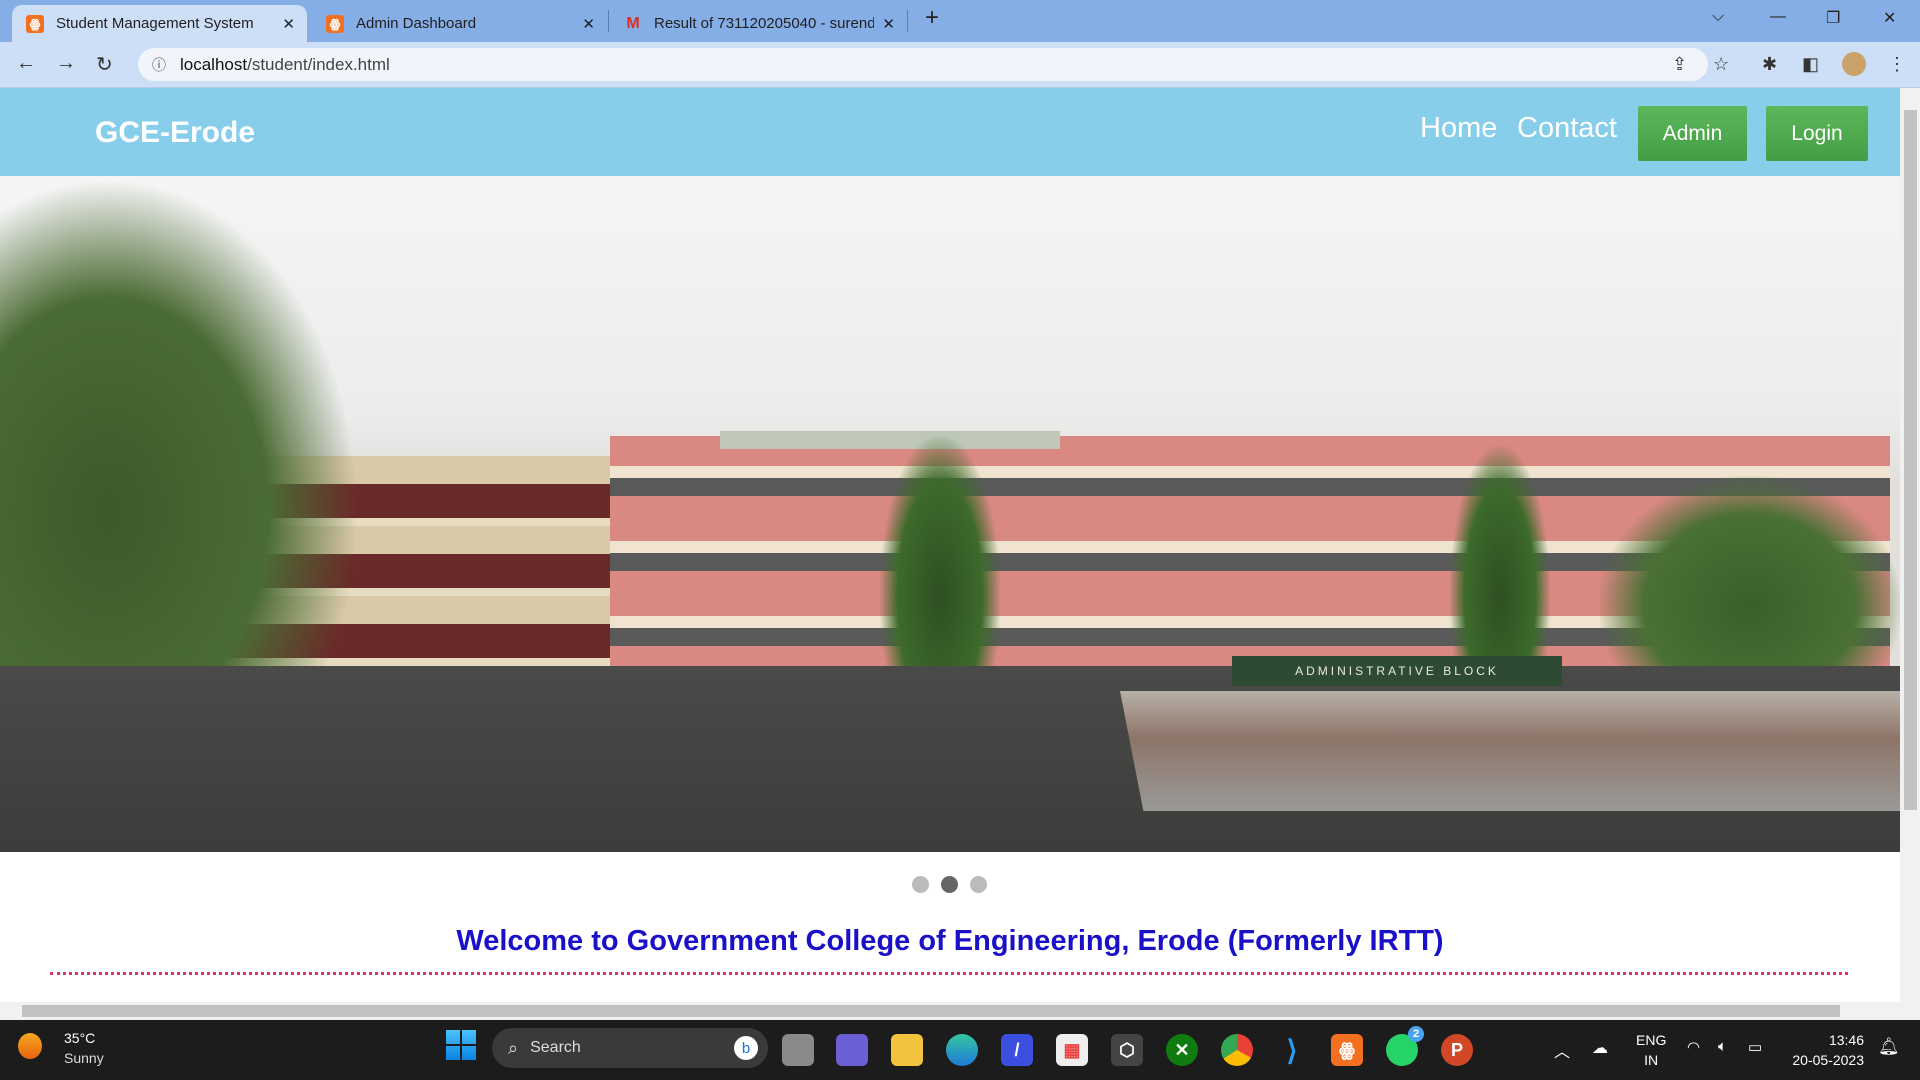 Image resolution: width=1920 pixels, height=1080 pixels. I want to click on windows-start-icon, so click(461, 1045).